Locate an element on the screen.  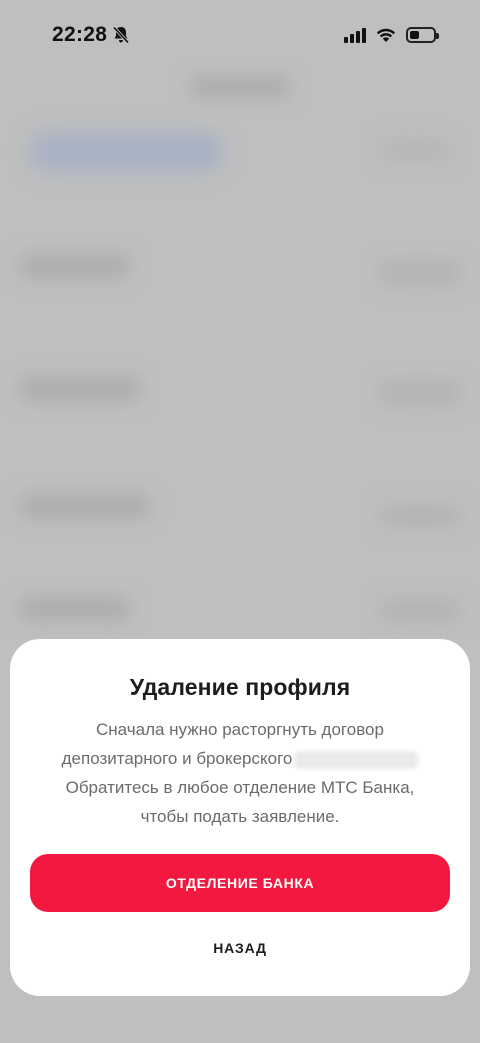
status-time-group: 22:28 is located at coordinates (91, 35).